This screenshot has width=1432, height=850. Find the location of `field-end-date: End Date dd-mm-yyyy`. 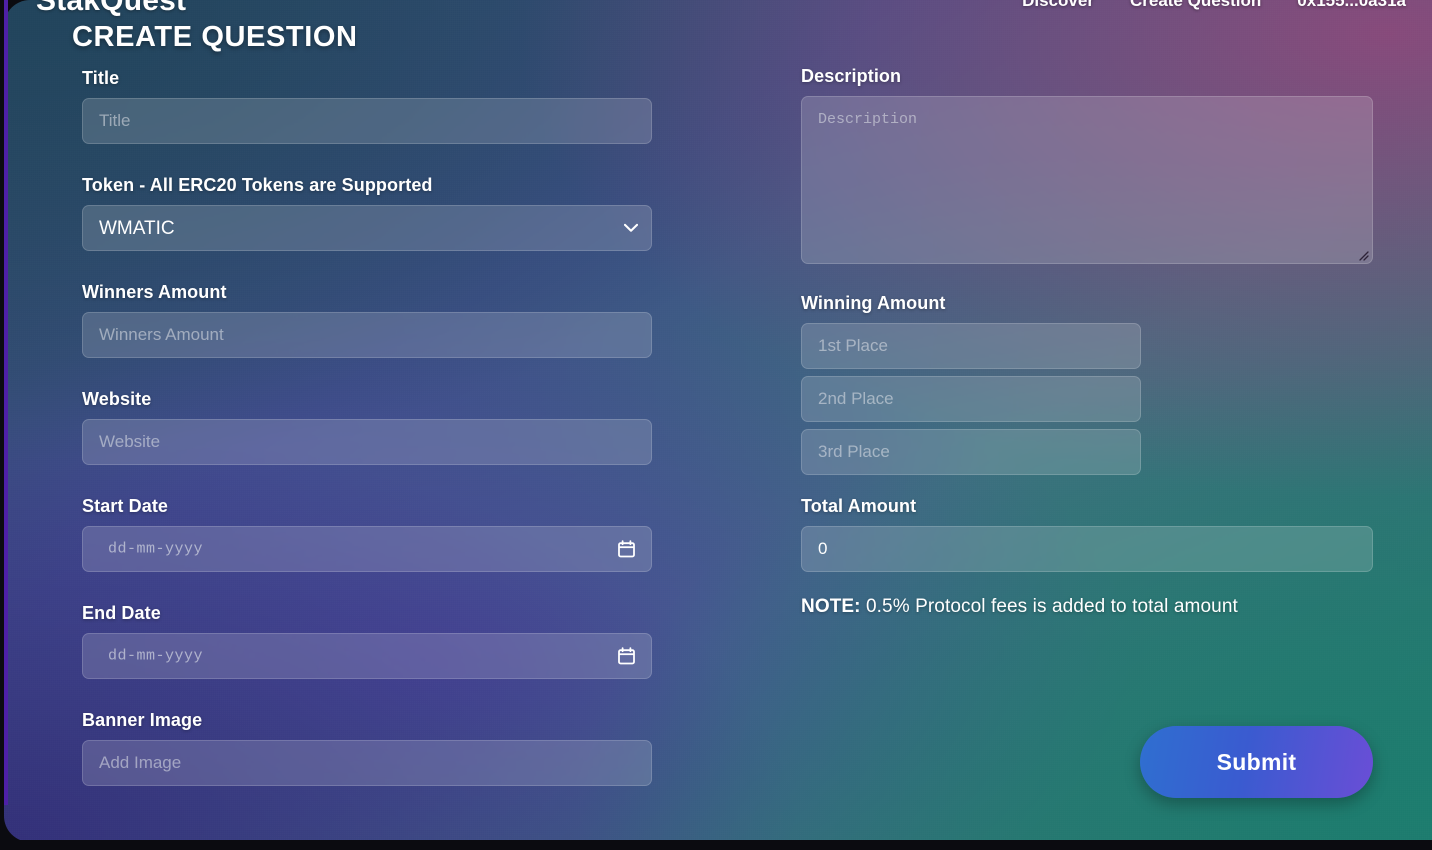

field-end-date: End Date dd-mm-yyyy is located at coordinates (367, 641).